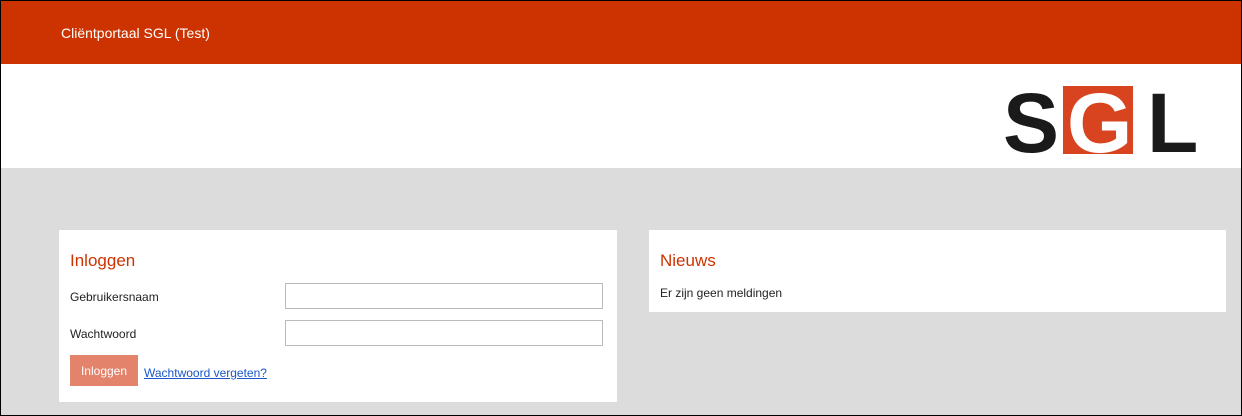 The width and height of the screenshot is (1242, 416). I want to click on svg-text: G, so click(1099, 120).